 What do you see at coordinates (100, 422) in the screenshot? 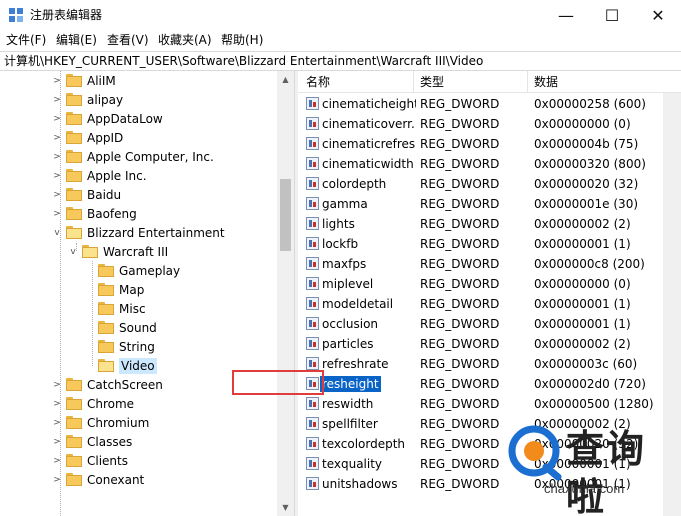
I see `tree-item-chromium: > Chromium` at bounding box center [100, 422].